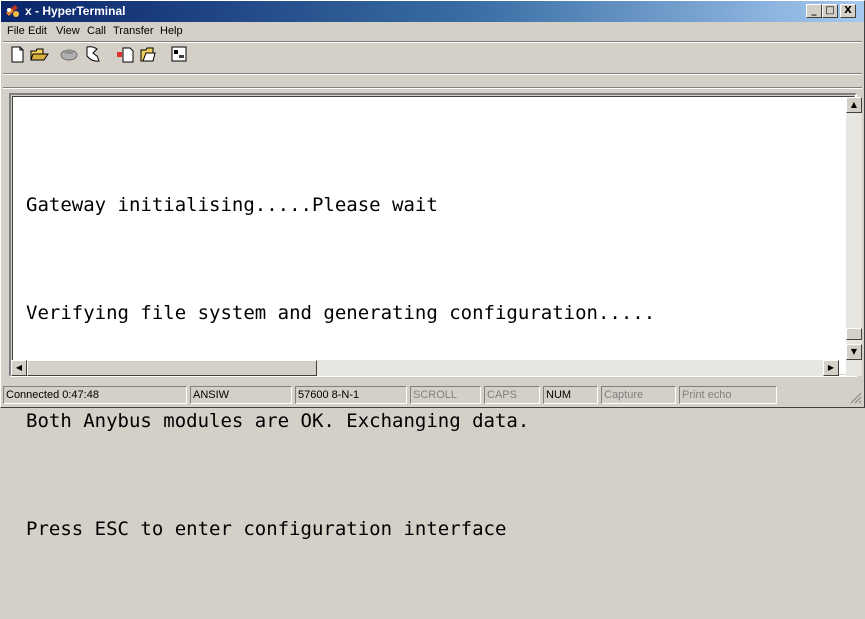 The width and height of the screenshot is (865, 619). I want to click on arrow-up-icon: ▲, so click(854, 104).